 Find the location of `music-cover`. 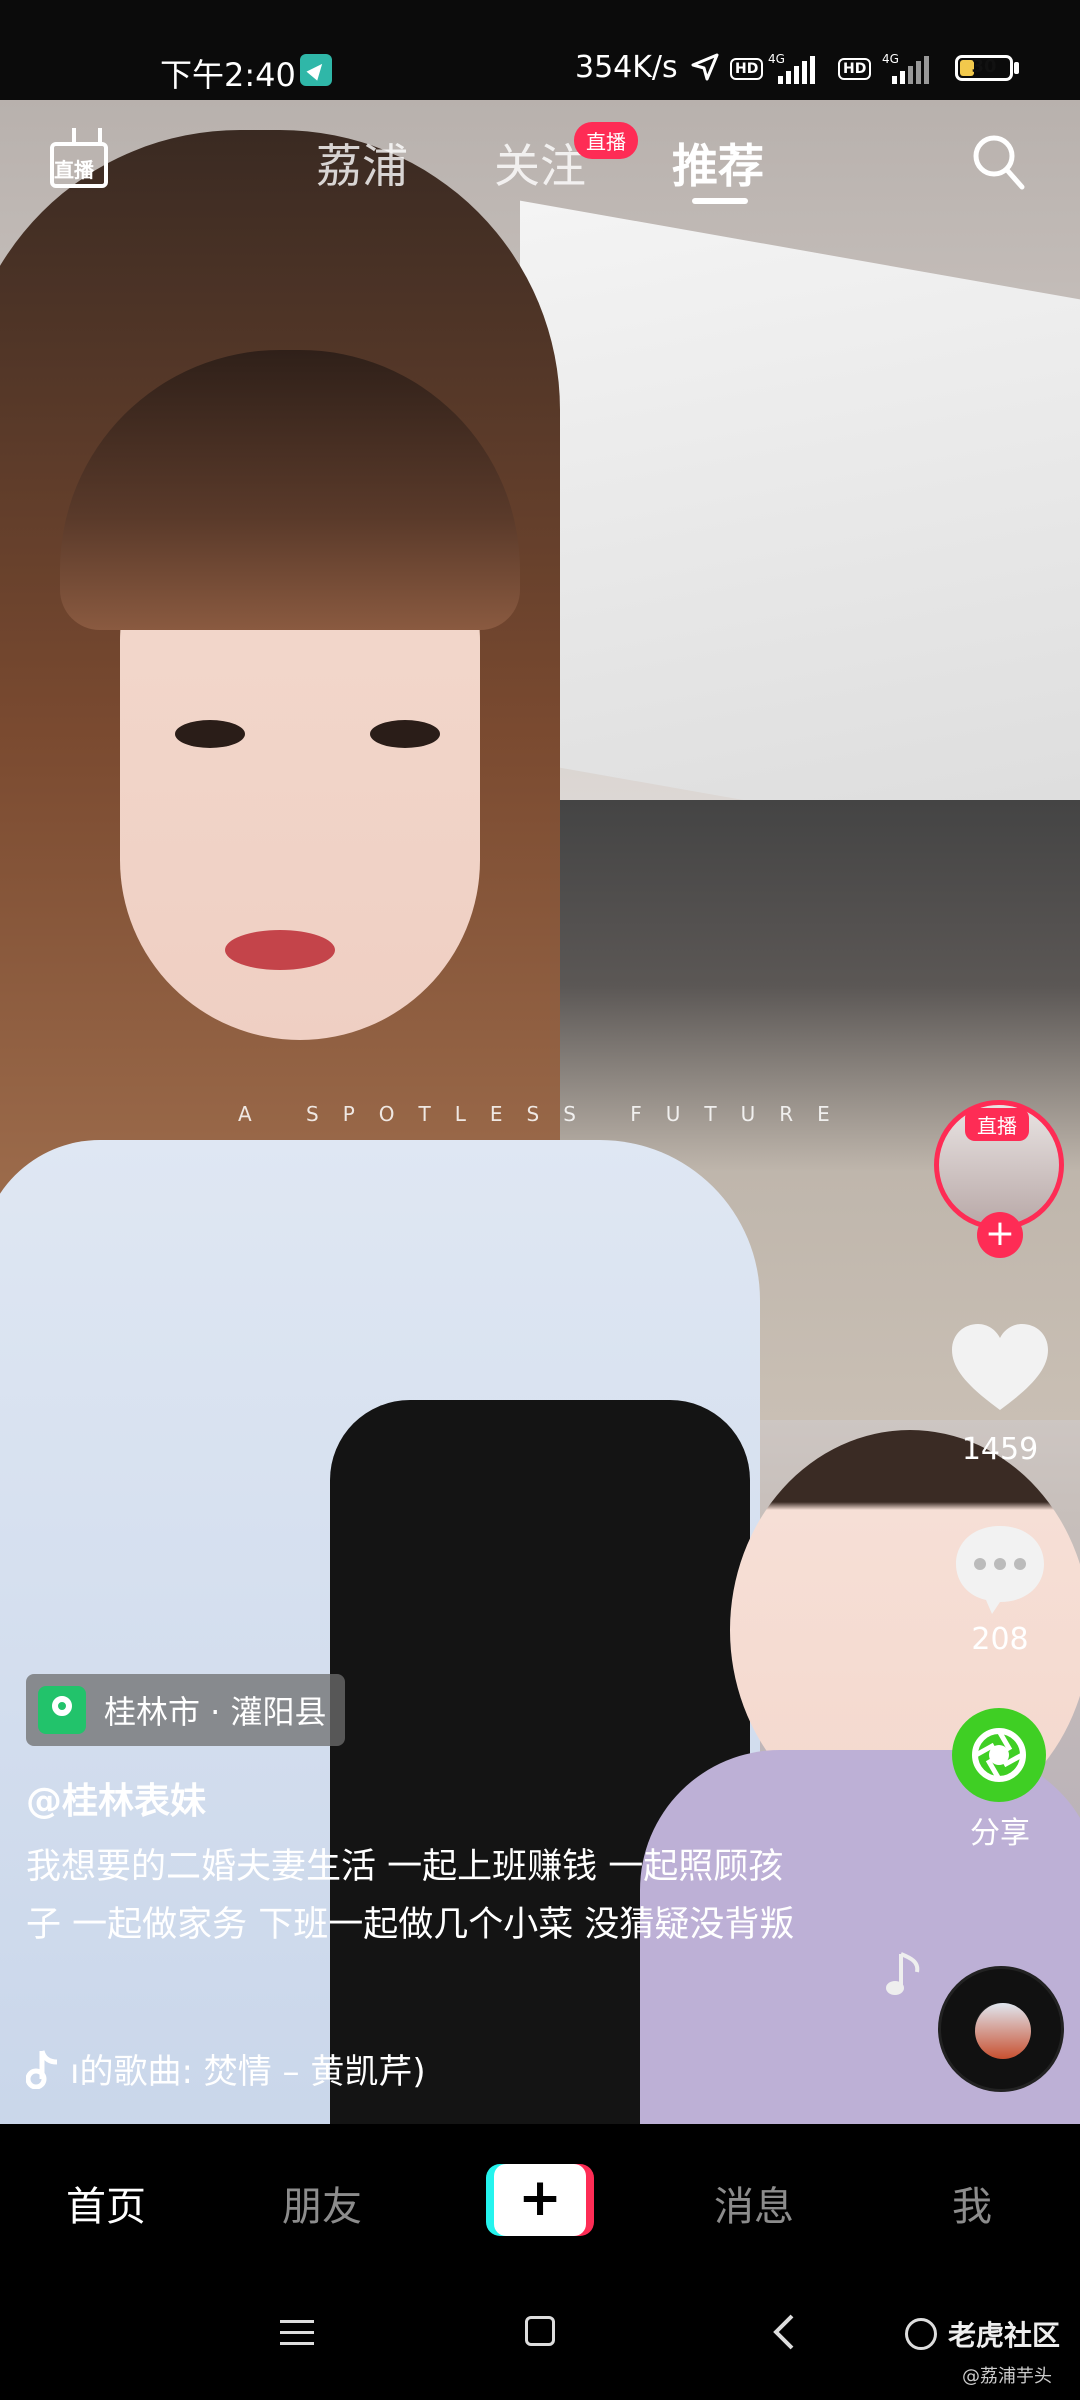

music-cover is located at coordinates (1003, 2031).